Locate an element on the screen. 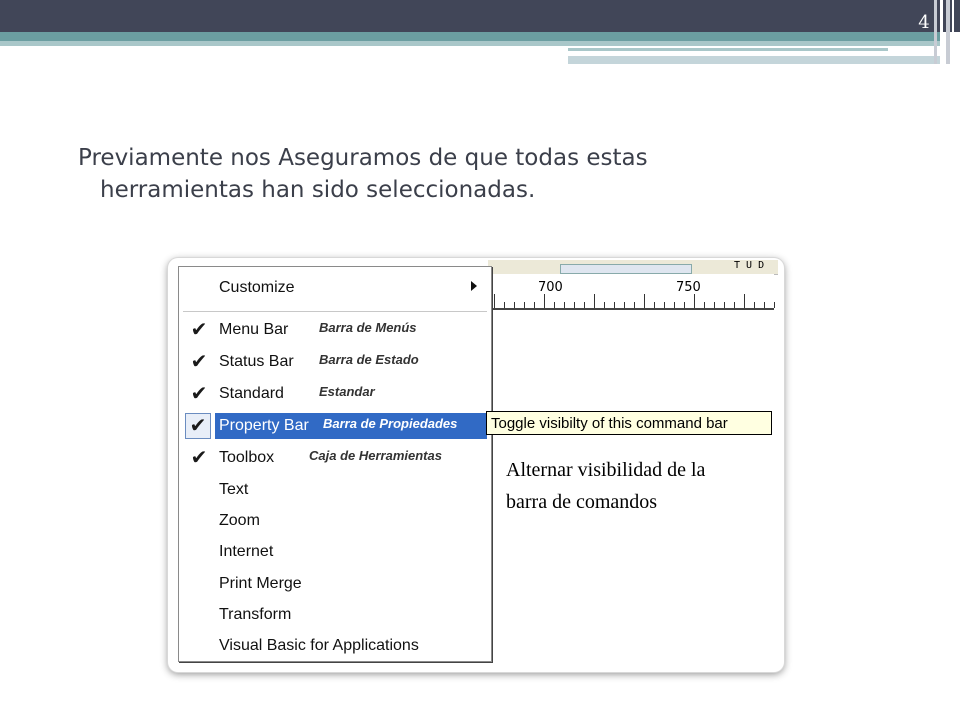 The image size is (960, 720). slide-accent-band-light is located at coordinates (470, 43).